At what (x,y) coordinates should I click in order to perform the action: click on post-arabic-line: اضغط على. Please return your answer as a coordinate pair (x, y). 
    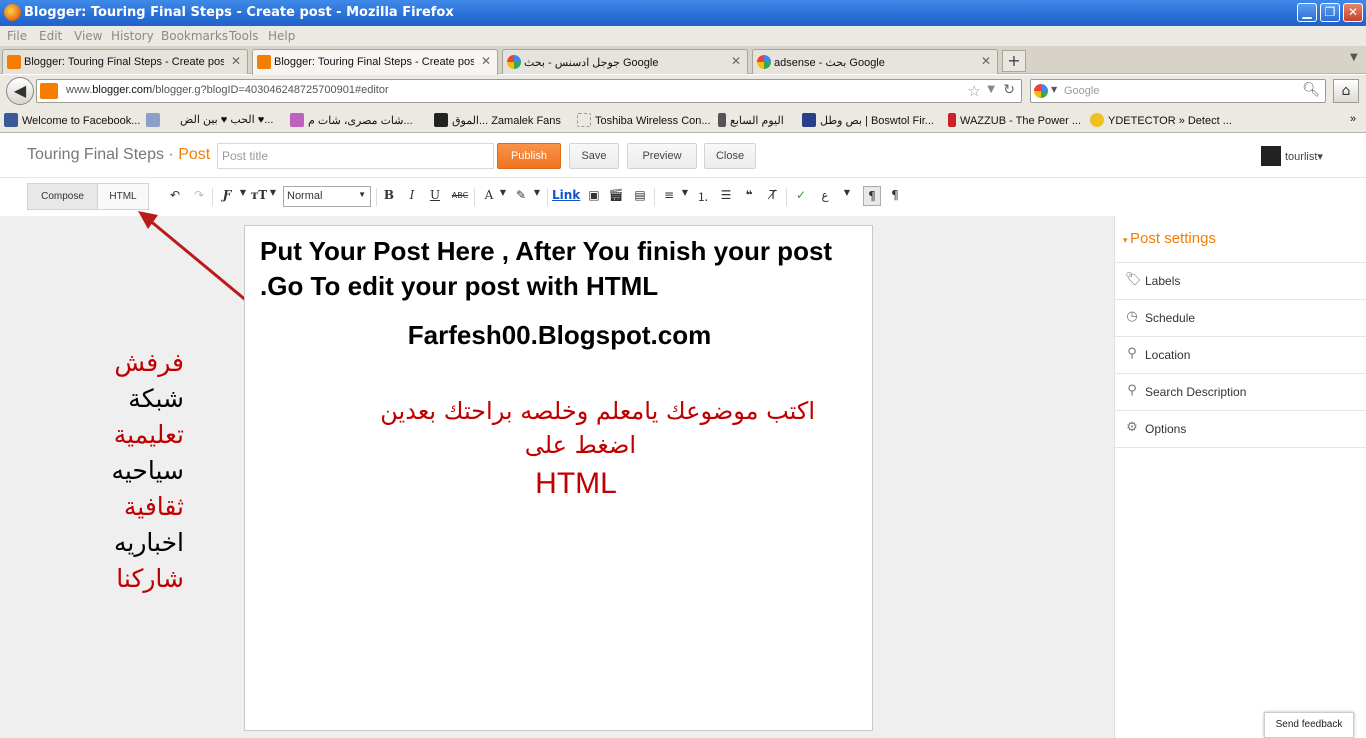
    Looking at the image, I should click on (580, 445).